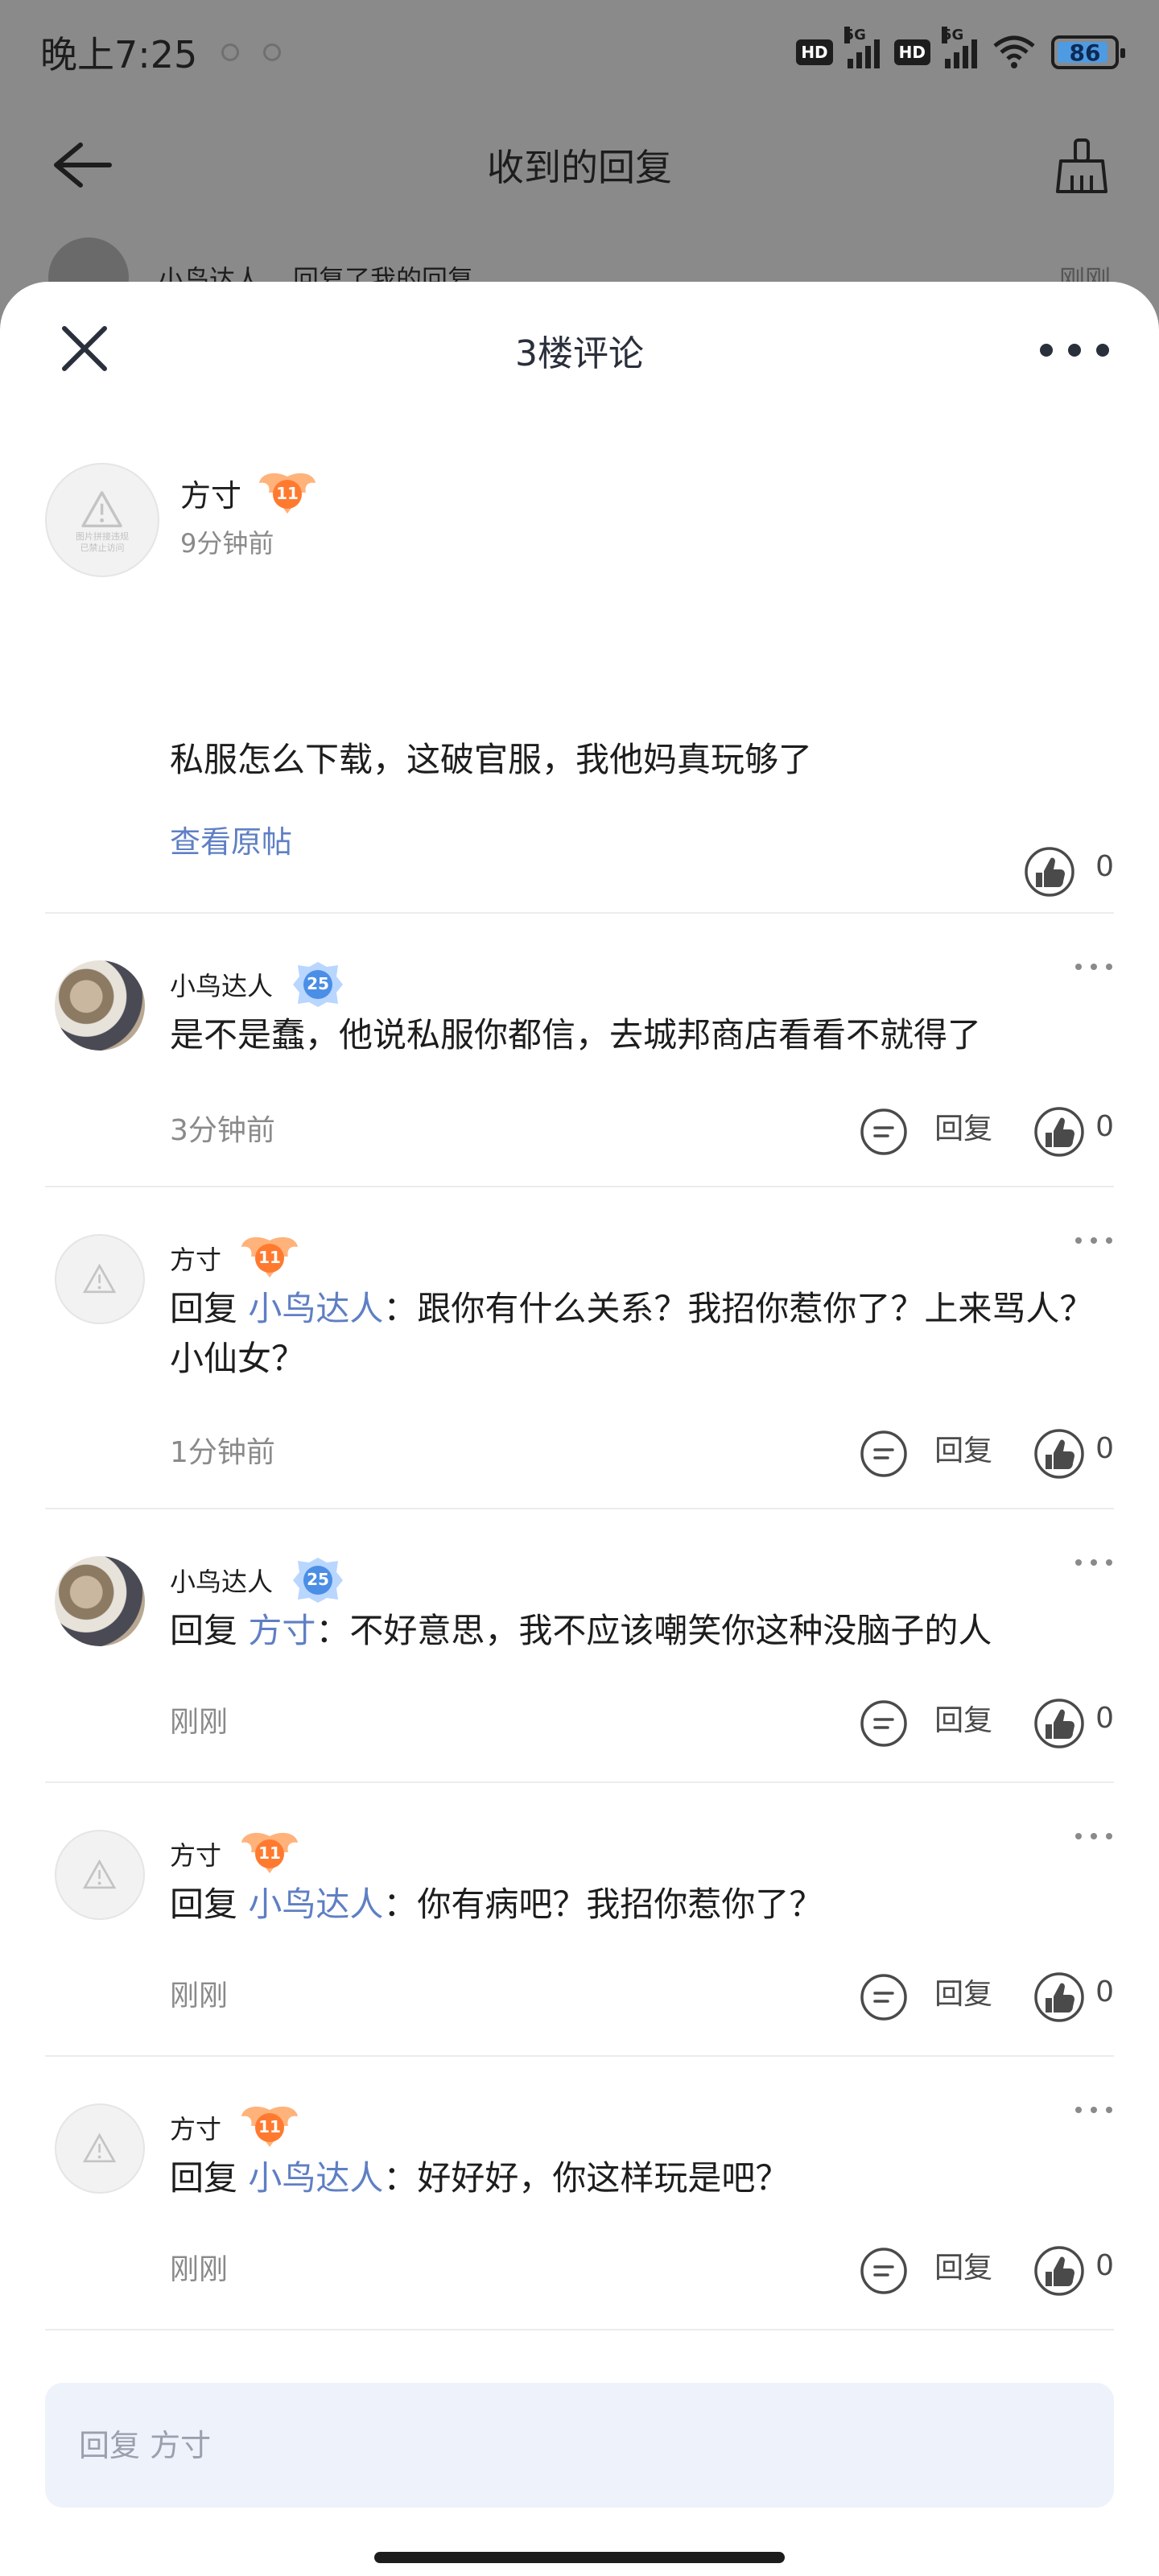 This screenshot has width=1159, height=2576. What do you see at coordinates (119, 54) in the screenshot?
I see `status-time: 晚上7:25` at bounding box center [119, 54].